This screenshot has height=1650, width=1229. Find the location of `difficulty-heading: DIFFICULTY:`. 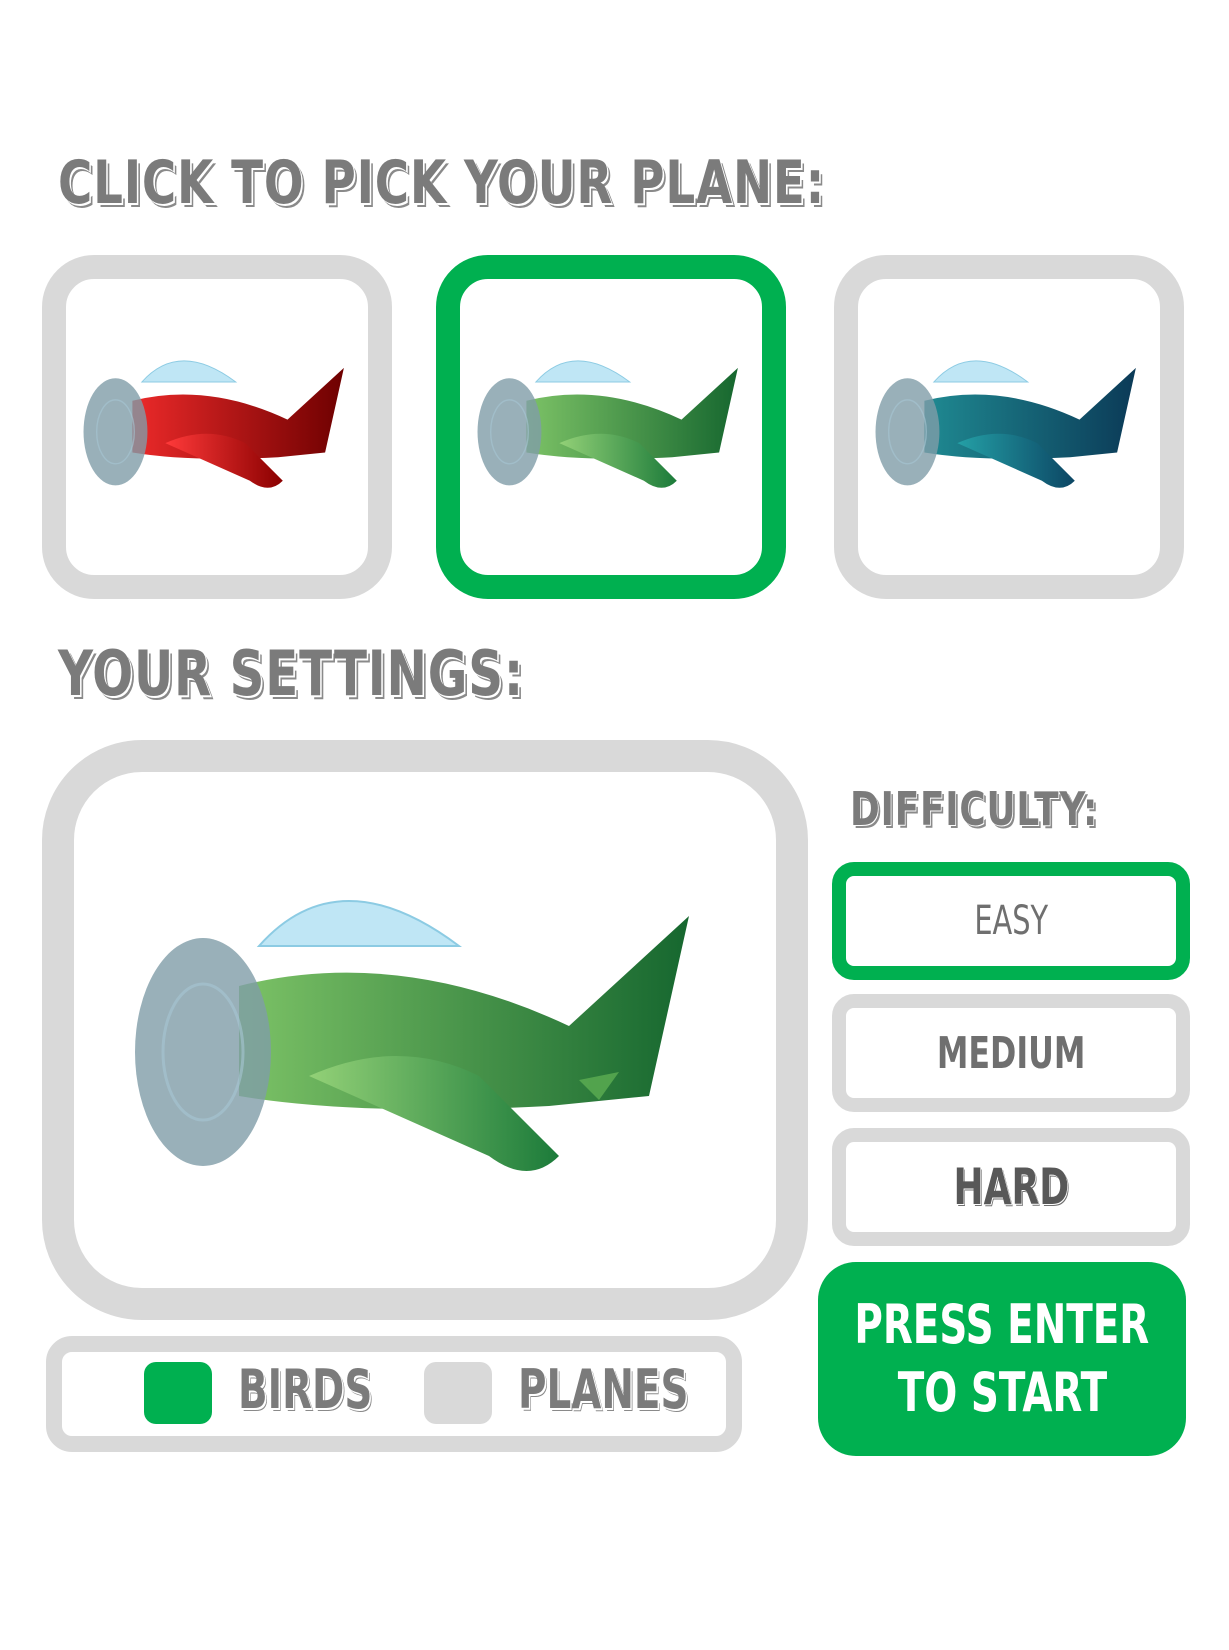

difficulty-heading: DIFFICULTY: is located at coordinates (974, 809).